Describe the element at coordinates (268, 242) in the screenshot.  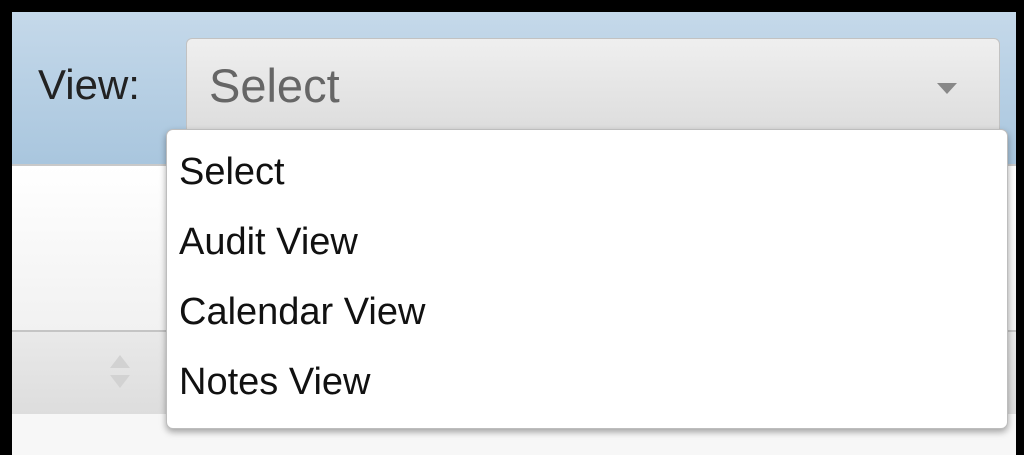
I see `view-option-audit-view: Audit View` at that location.